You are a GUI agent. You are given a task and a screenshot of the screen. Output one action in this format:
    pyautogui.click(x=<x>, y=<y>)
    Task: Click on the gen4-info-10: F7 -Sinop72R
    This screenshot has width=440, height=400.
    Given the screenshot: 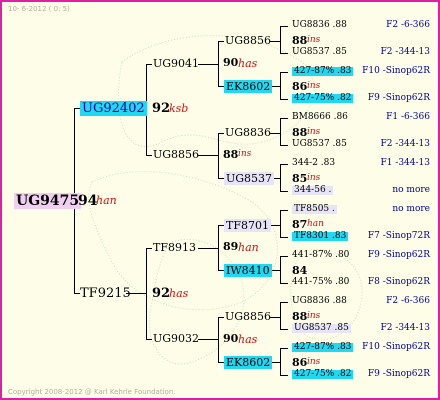 What is the action you would take?
    pyautogui.click(x=398, y=236)
    